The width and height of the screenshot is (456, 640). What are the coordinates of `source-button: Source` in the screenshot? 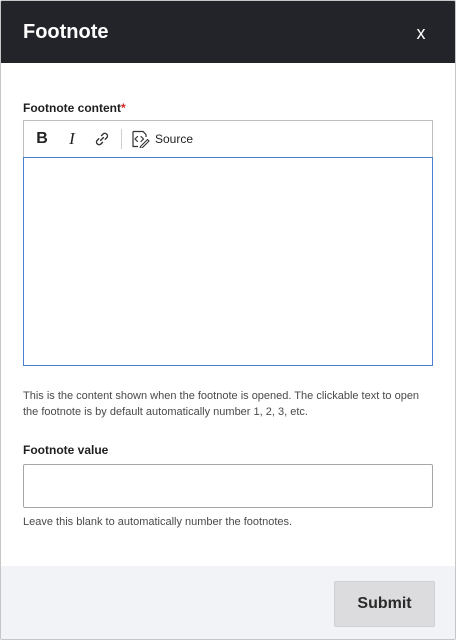 It's located at (165, 139).